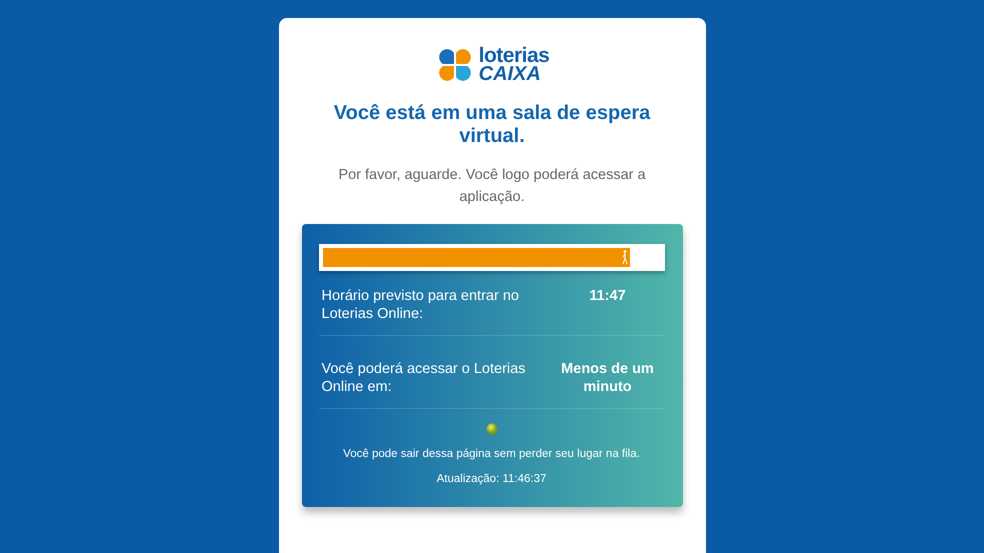 The image size is (984, 553). Describe the element at coordinates (421, 305) in the screenshot. I see `info-label: Horário previsto para entrar no Loterias Online:` at that location.